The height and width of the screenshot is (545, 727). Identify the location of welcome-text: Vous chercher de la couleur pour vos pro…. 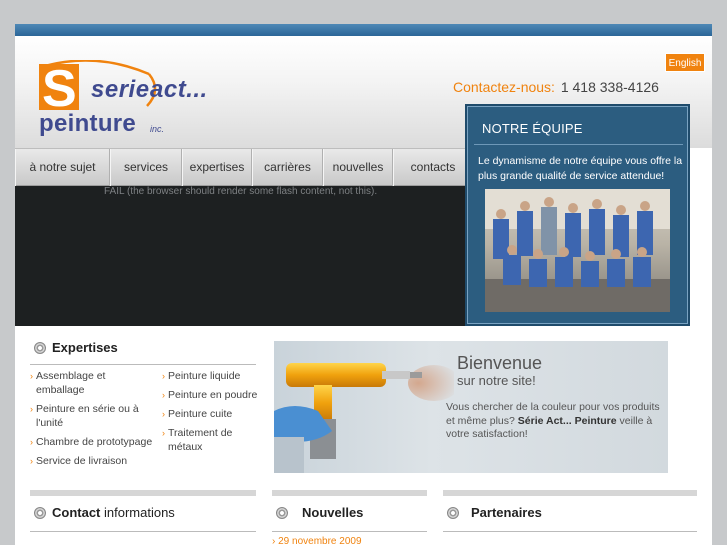
(553, 421).